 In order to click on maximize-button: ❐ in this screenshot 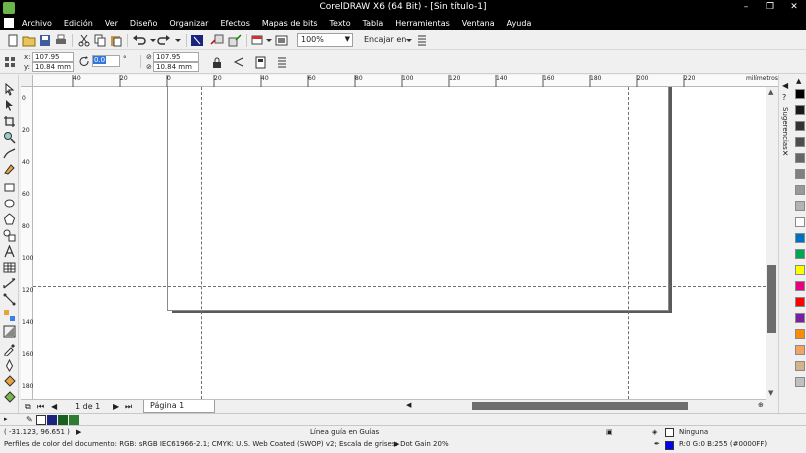, I will do `click(770, 8)`.